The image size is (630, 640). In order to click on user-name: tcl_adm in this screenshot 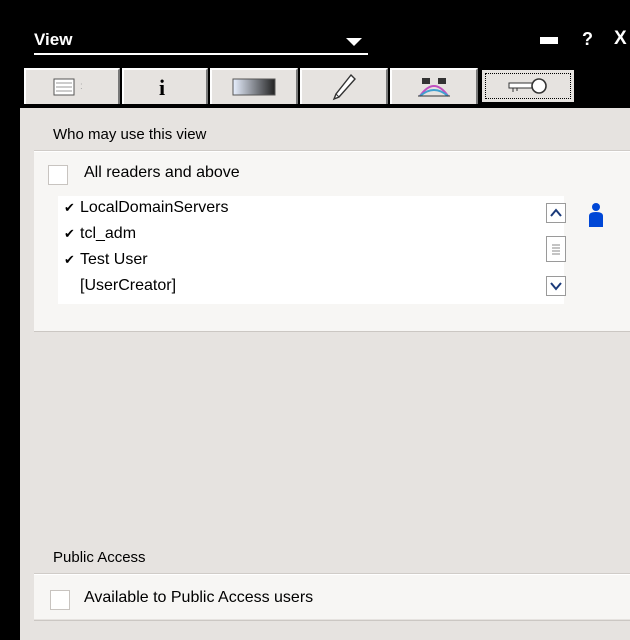, I will do `click(108, 233)`.